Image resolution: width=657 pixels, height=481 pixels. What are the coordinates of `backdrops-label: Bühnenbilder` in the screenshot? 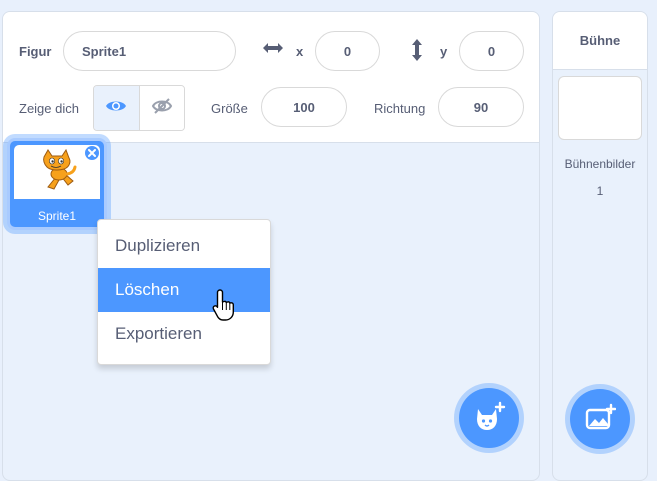 It's located at (600, 164).